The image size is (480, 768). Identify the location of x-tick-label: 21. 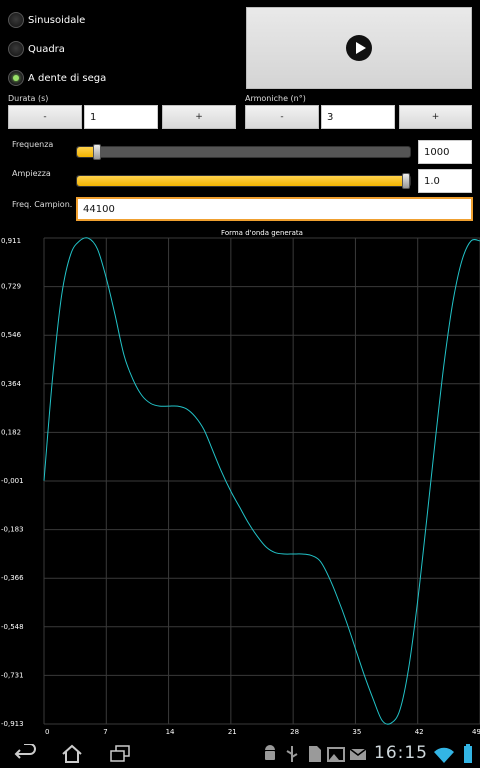
(232, 732).